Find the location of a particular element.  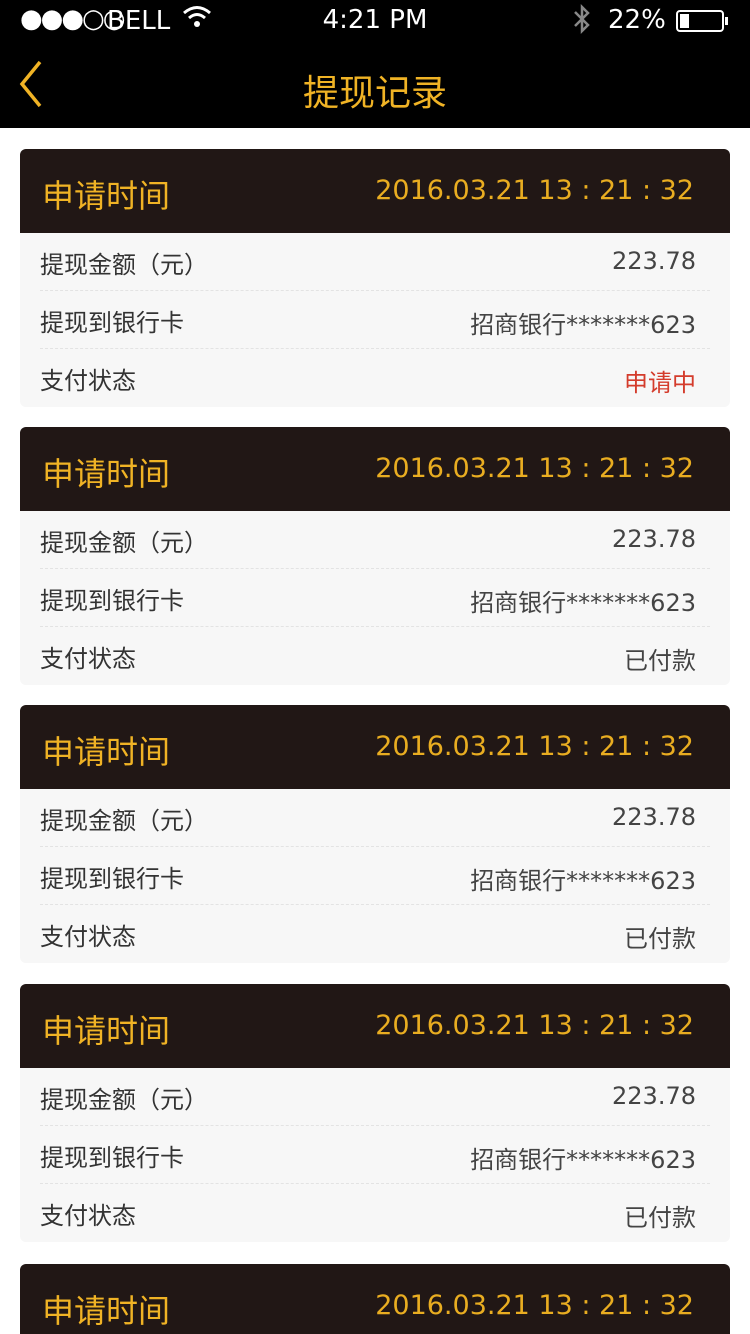

bluetooth-icon is located at coordinates (582, 22).